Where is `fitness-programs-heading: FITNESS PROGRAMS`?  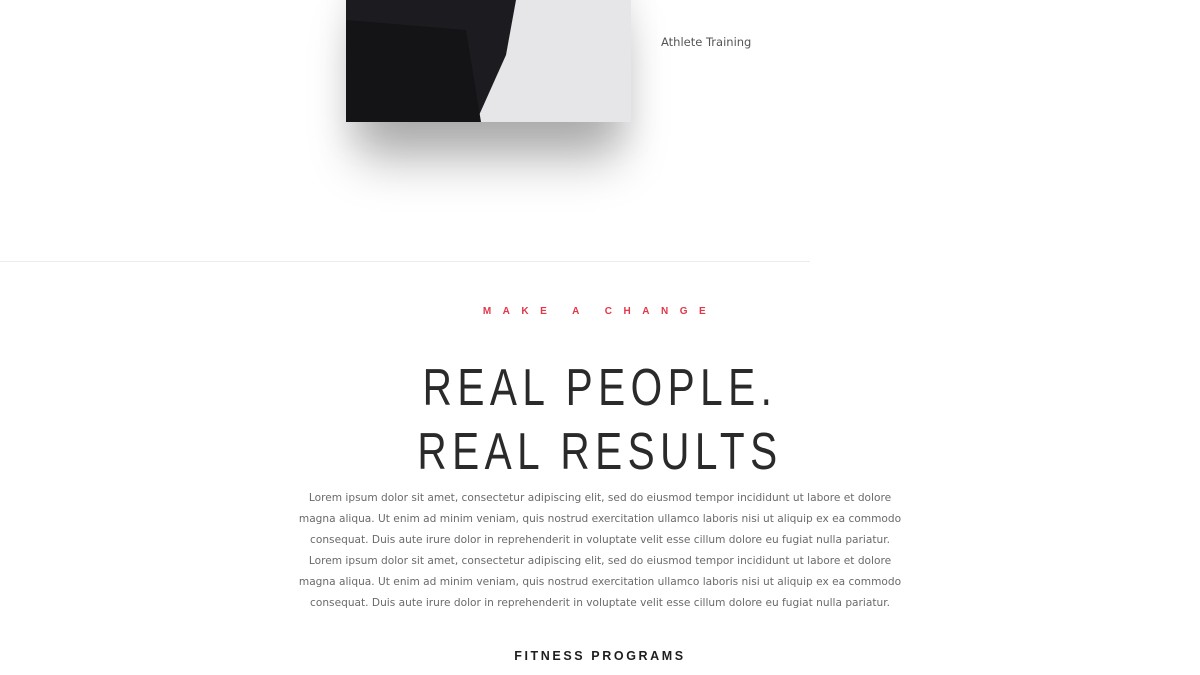 fitness-programs-heading: FITNESS PROGRAMS is located at coordinates (600, 656).